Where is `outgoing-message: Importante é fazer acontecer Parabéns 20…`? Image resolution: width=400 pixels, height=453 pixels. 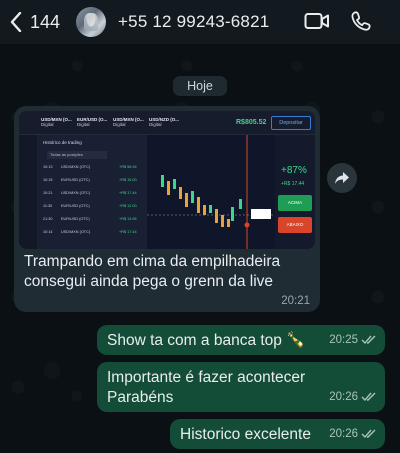
outgoing-message: Importante é fazer acontecer Parabéns 20… is located at coordinates (241, 387).